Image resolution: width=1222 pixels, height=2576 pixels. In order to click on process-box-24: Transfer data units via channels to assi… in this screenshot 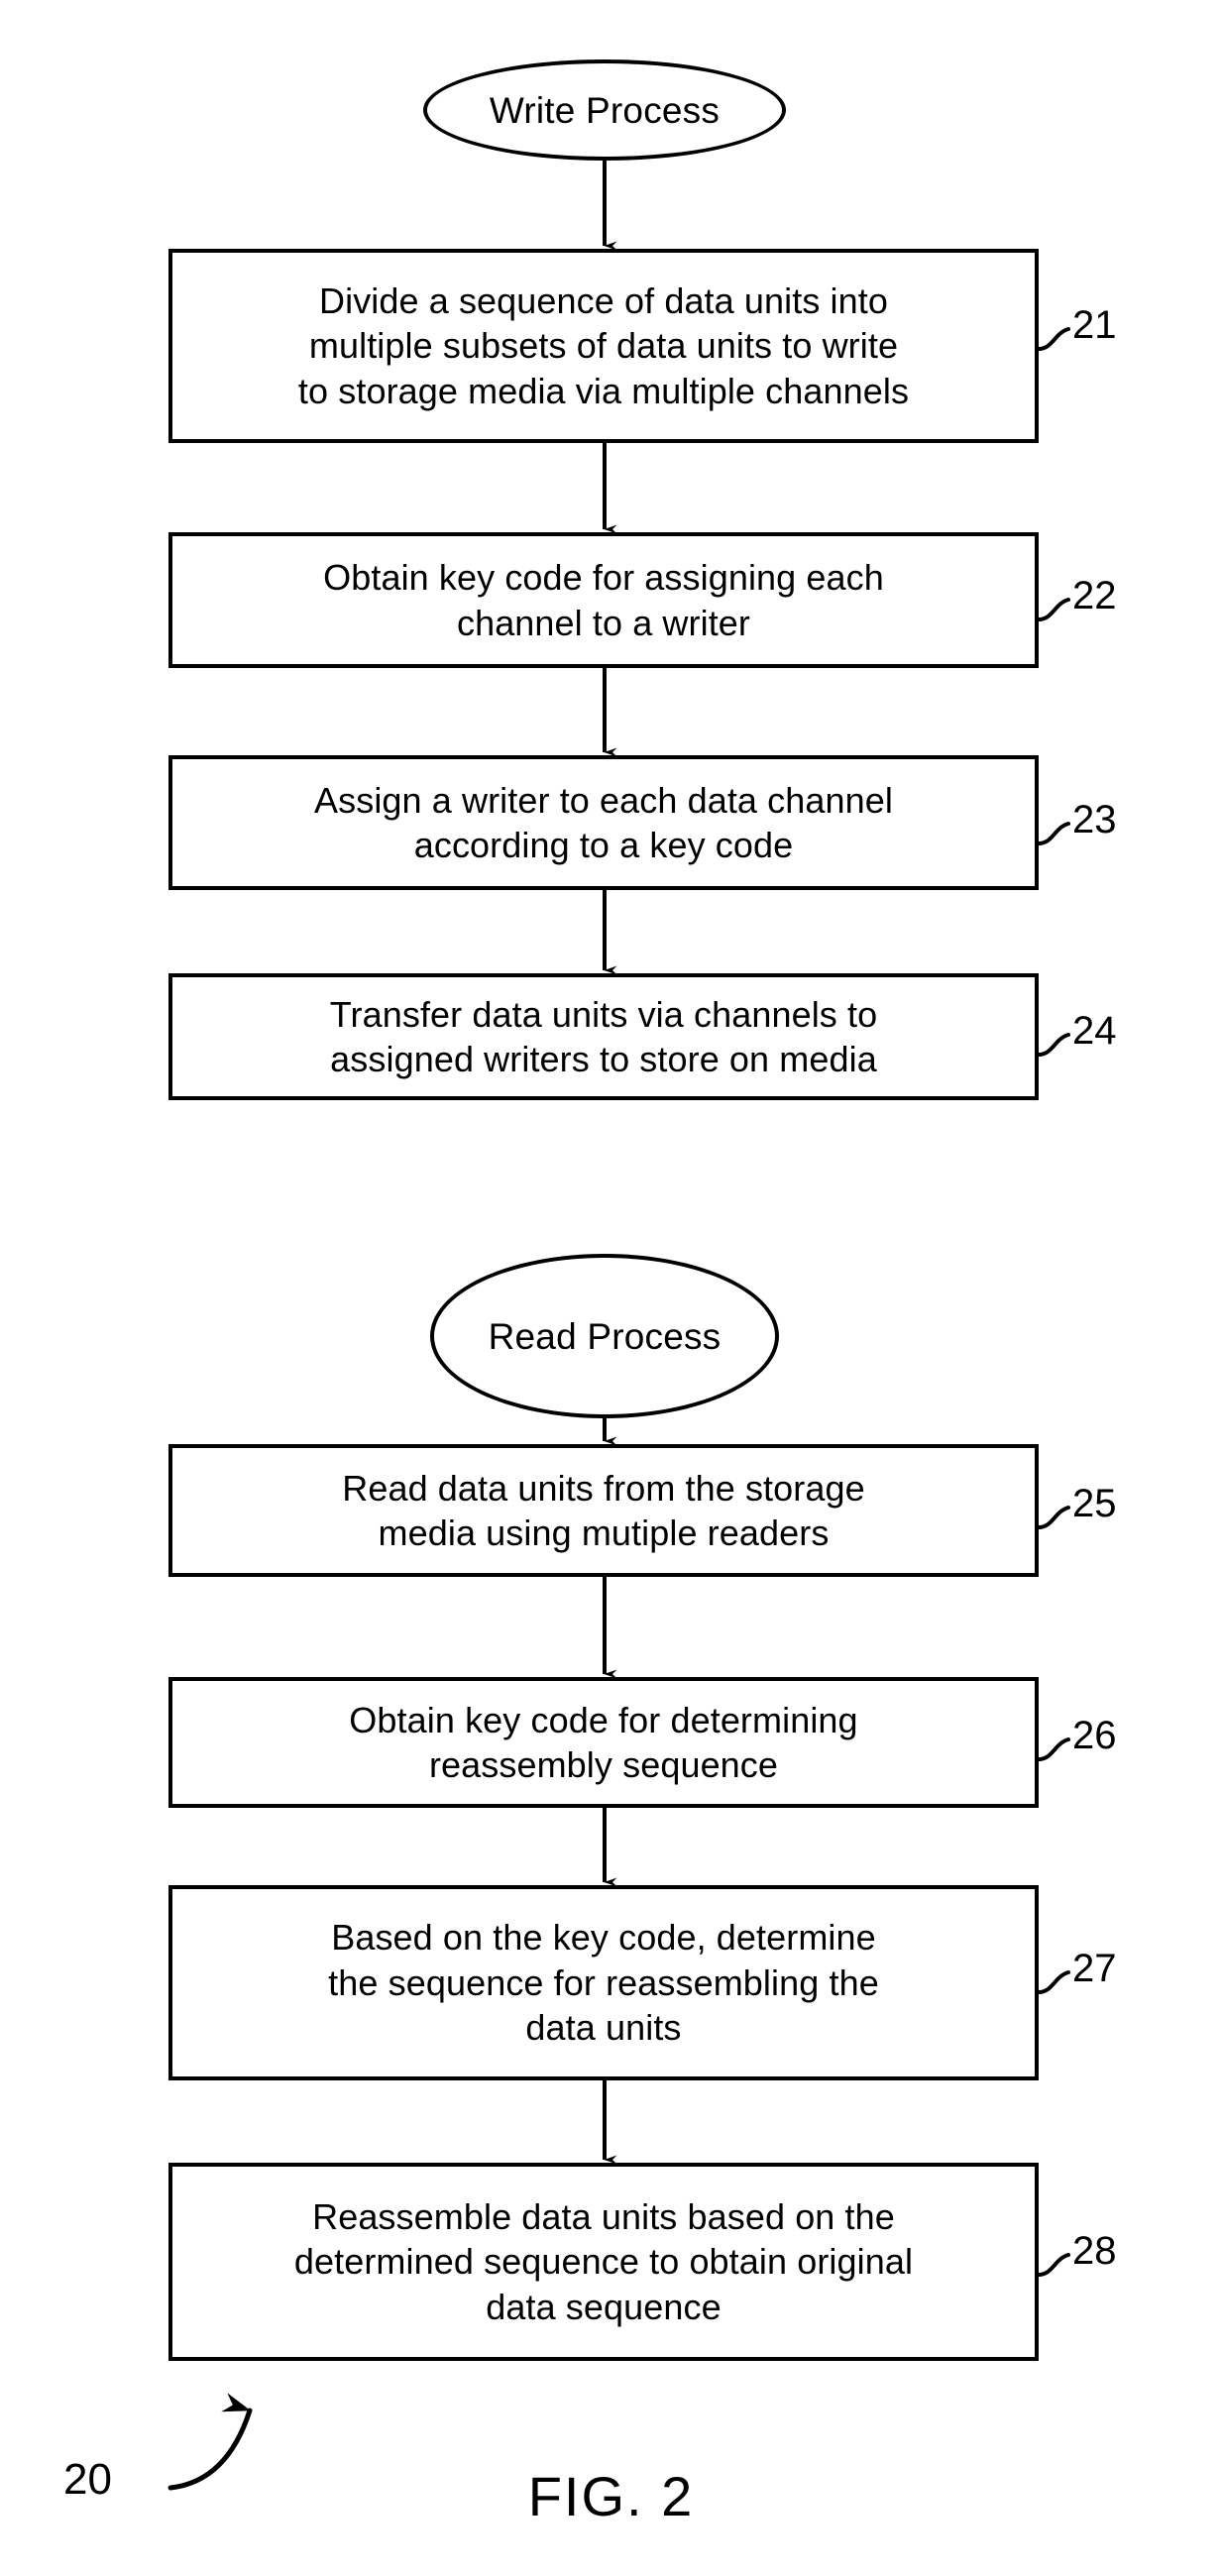, I will do `click(603, 1036)`.